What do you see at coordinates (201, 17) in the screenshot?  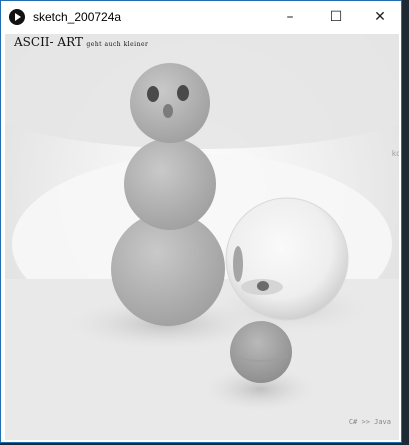 I see `title-bar: sketch_200724a – ☐ ✕` at bounding box center [201, 17].